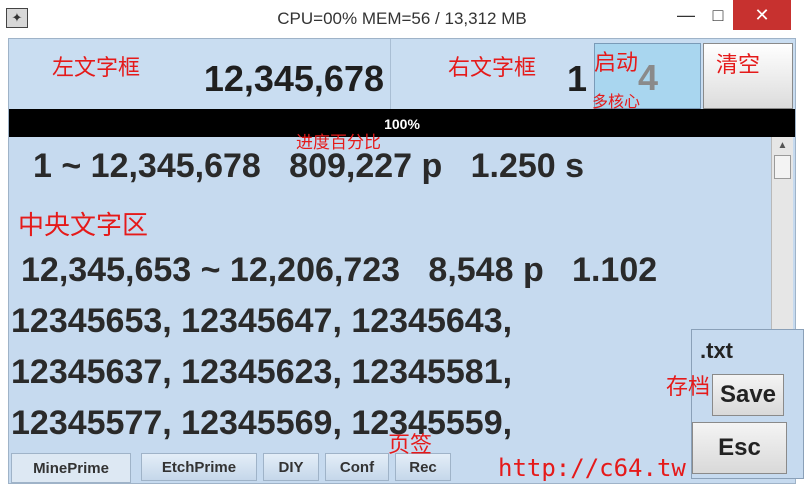 This screenshot has width=804, height=491. I want to click on progress-text: 100%, so click(402, 124).